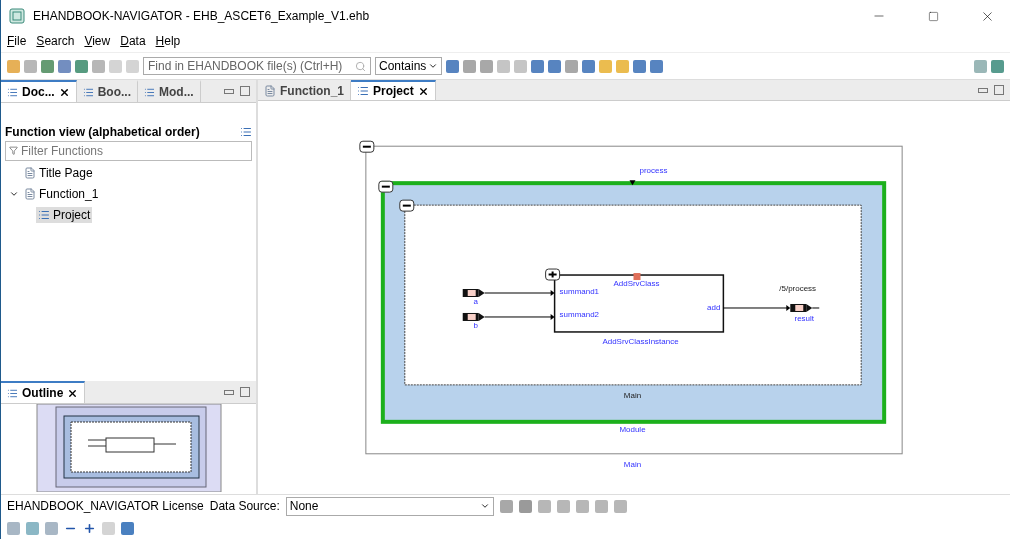  Describe the element at coordinates (105, 506) in the screenshot. I see `license-label: EHANDBOOK_NAVIGATOR License` at that location.